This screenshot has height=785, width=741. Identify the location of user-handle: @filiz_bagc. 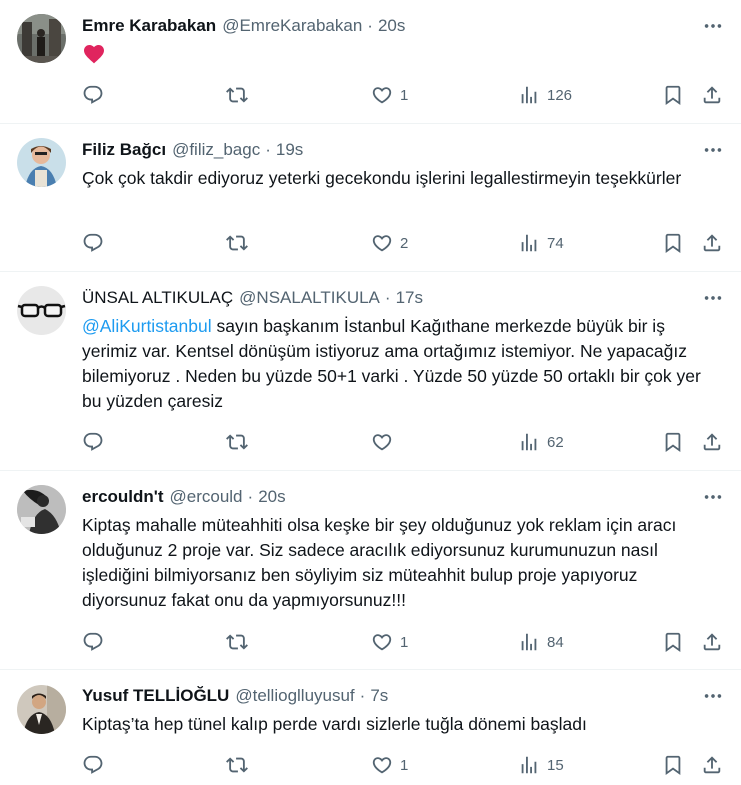
(216, 150).